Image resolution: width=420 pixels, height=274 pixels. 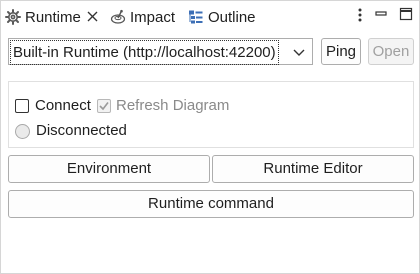 I want to click on refresh-diagram-label: Refresh Diagram, so click(x=173, y=105).